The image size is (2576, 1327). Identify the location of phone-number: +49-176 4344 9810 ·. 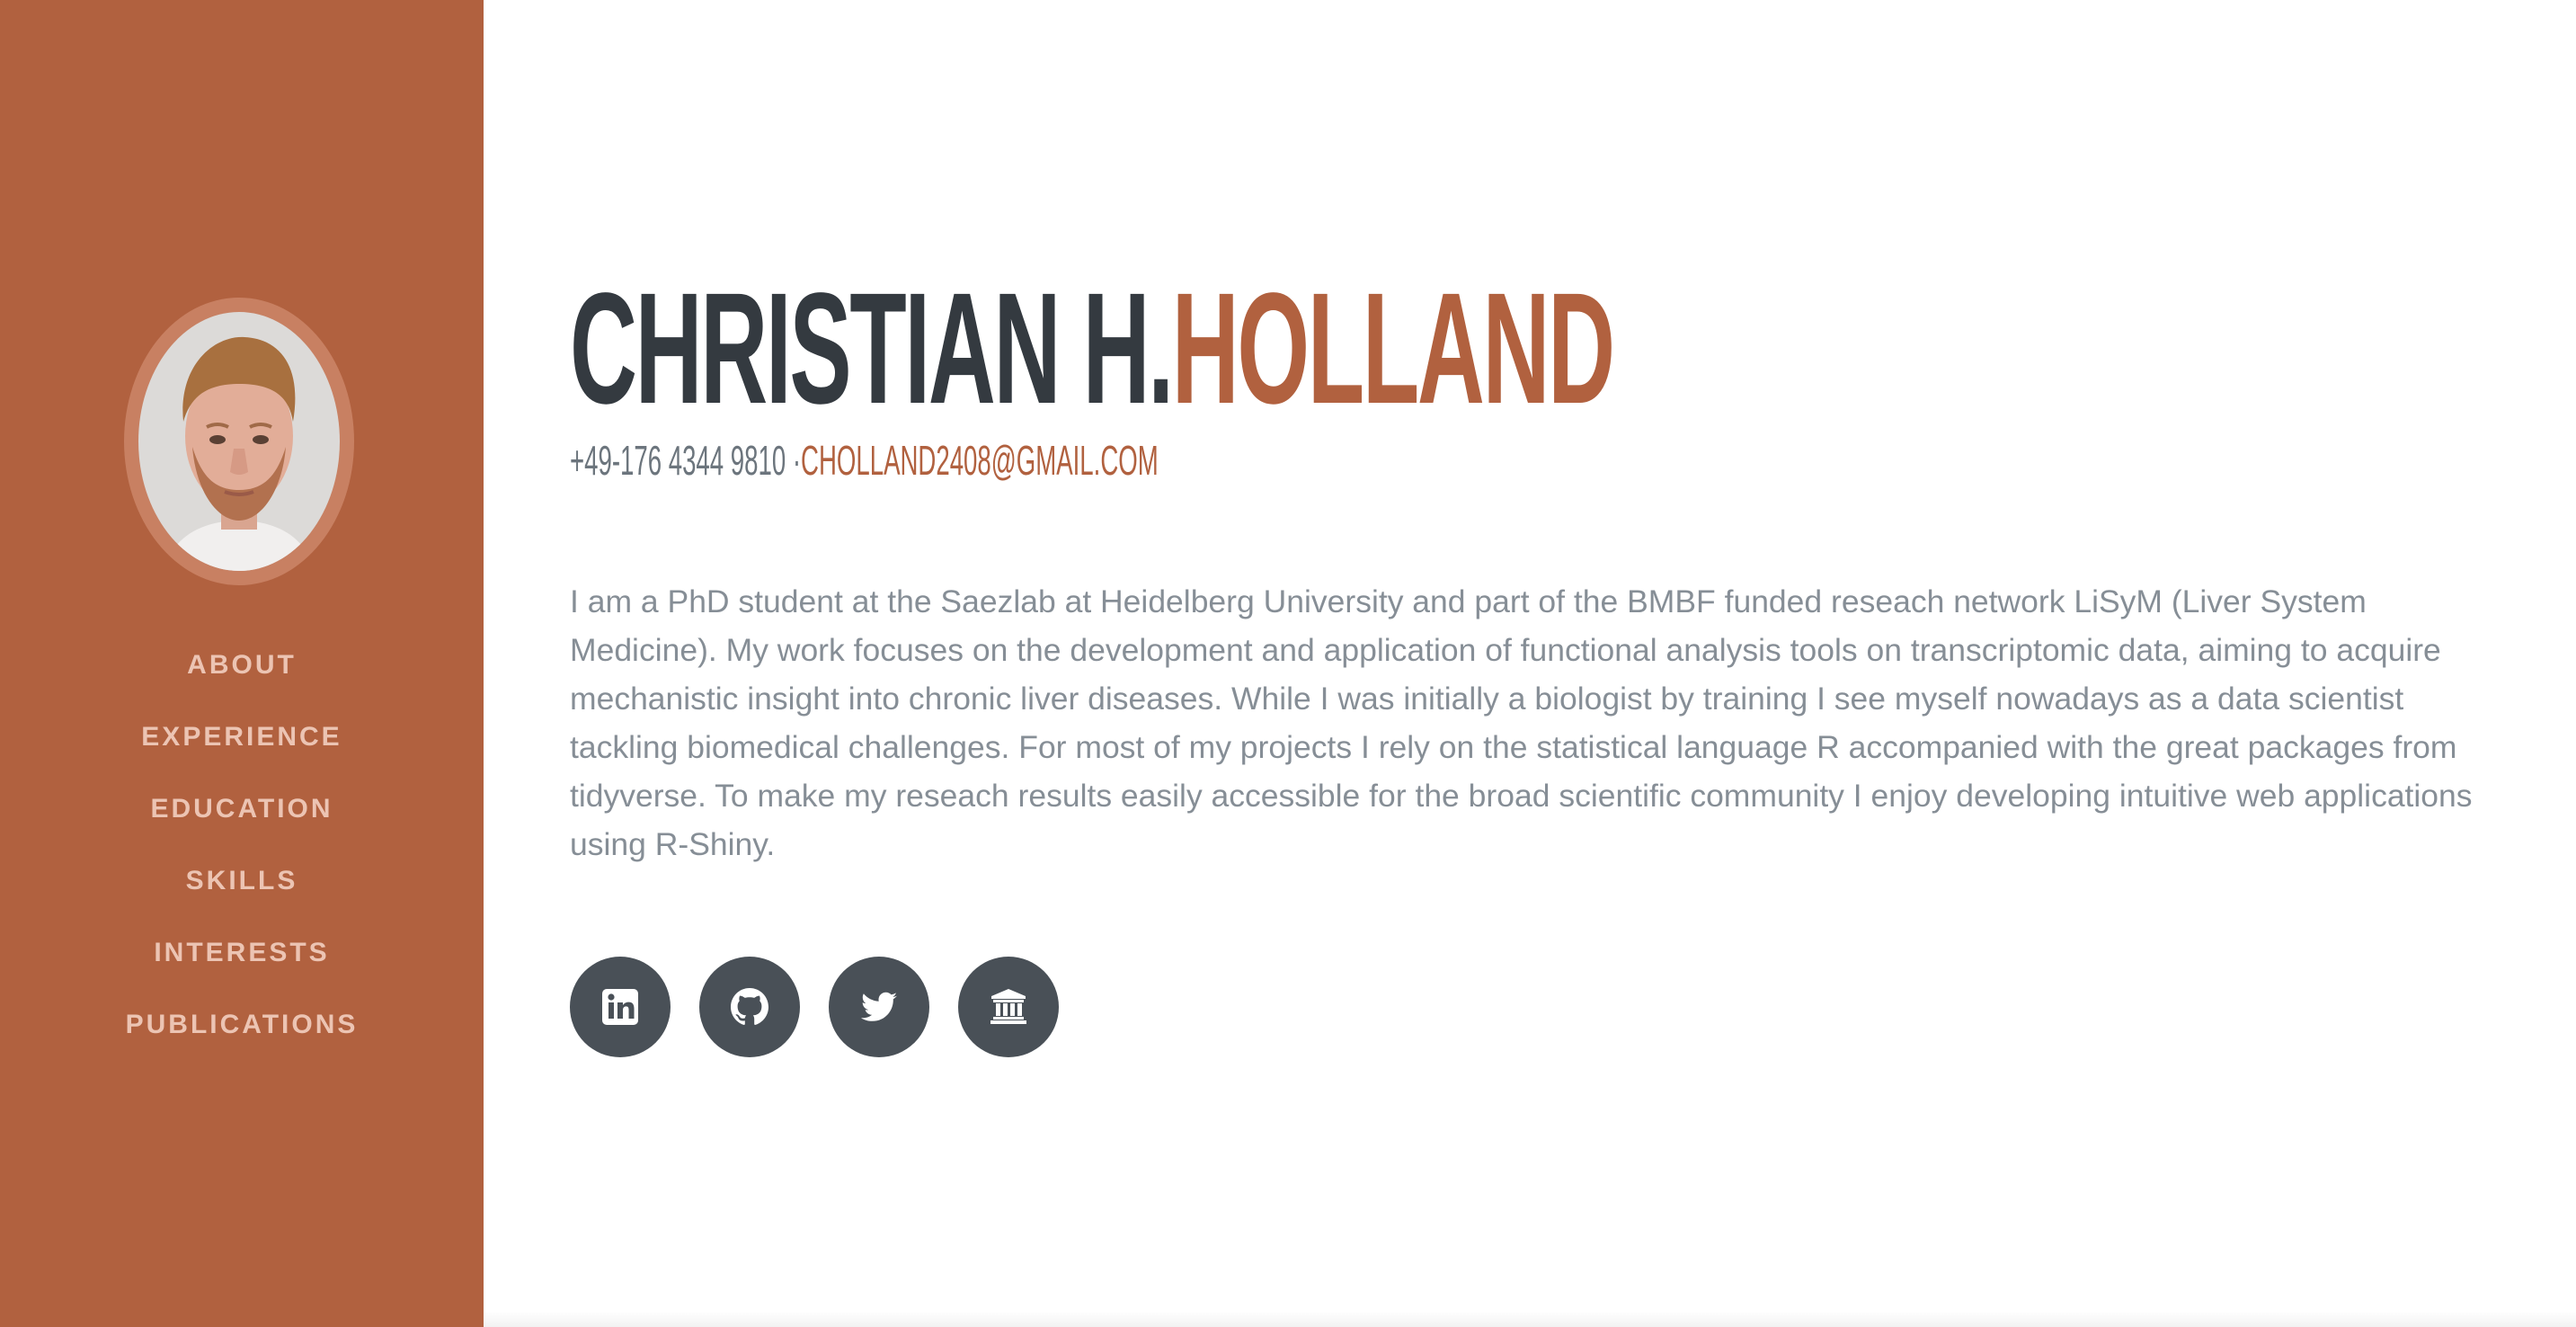
(686, 460).